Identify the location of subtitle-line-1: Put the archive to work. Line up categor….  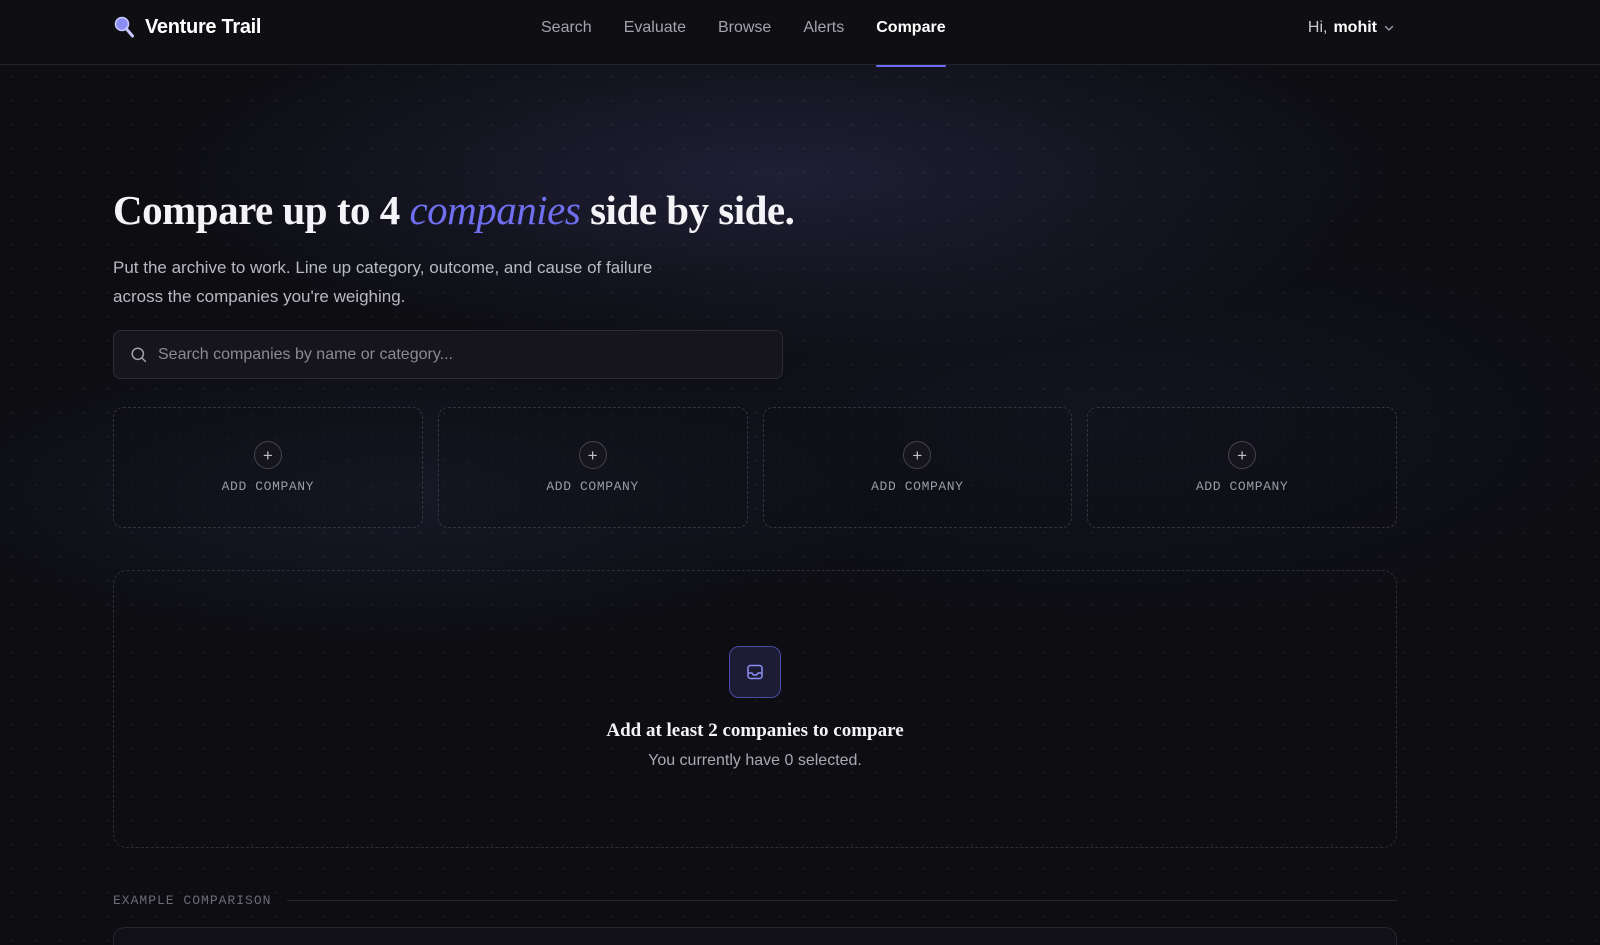
(383, 267).